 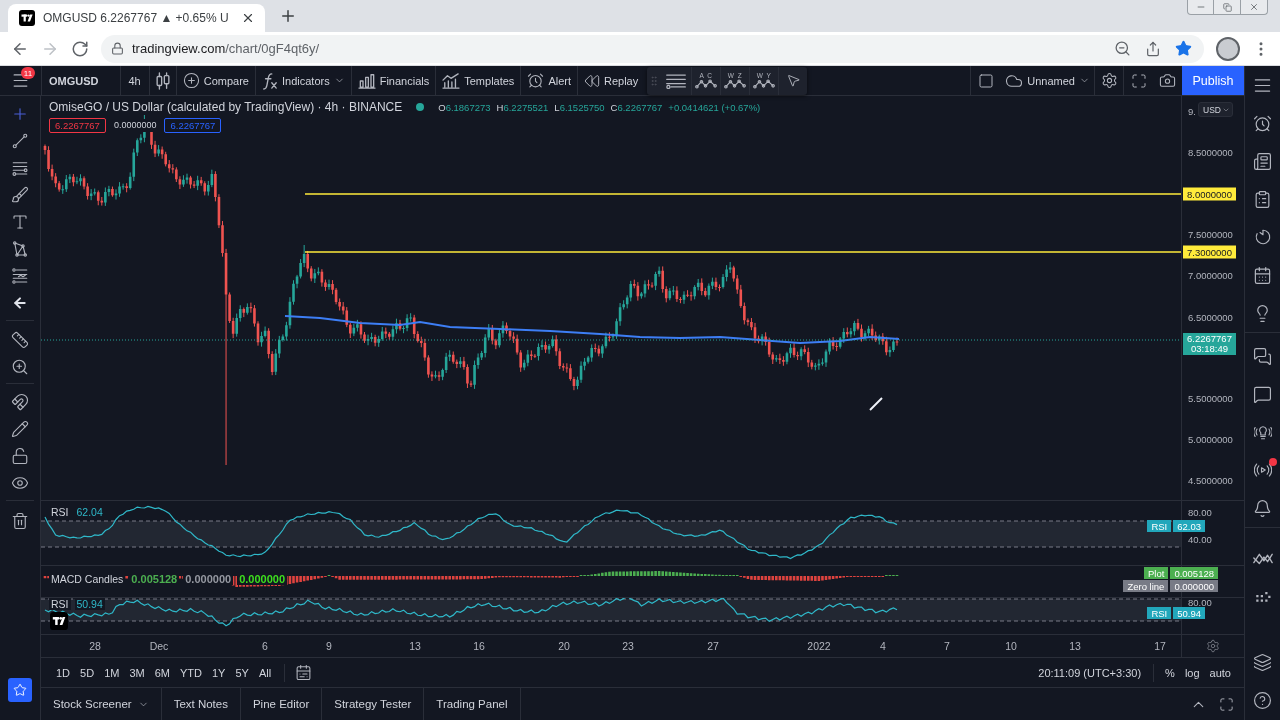 I want to click on scale-option-button: %, so click(x=1170, y=672).